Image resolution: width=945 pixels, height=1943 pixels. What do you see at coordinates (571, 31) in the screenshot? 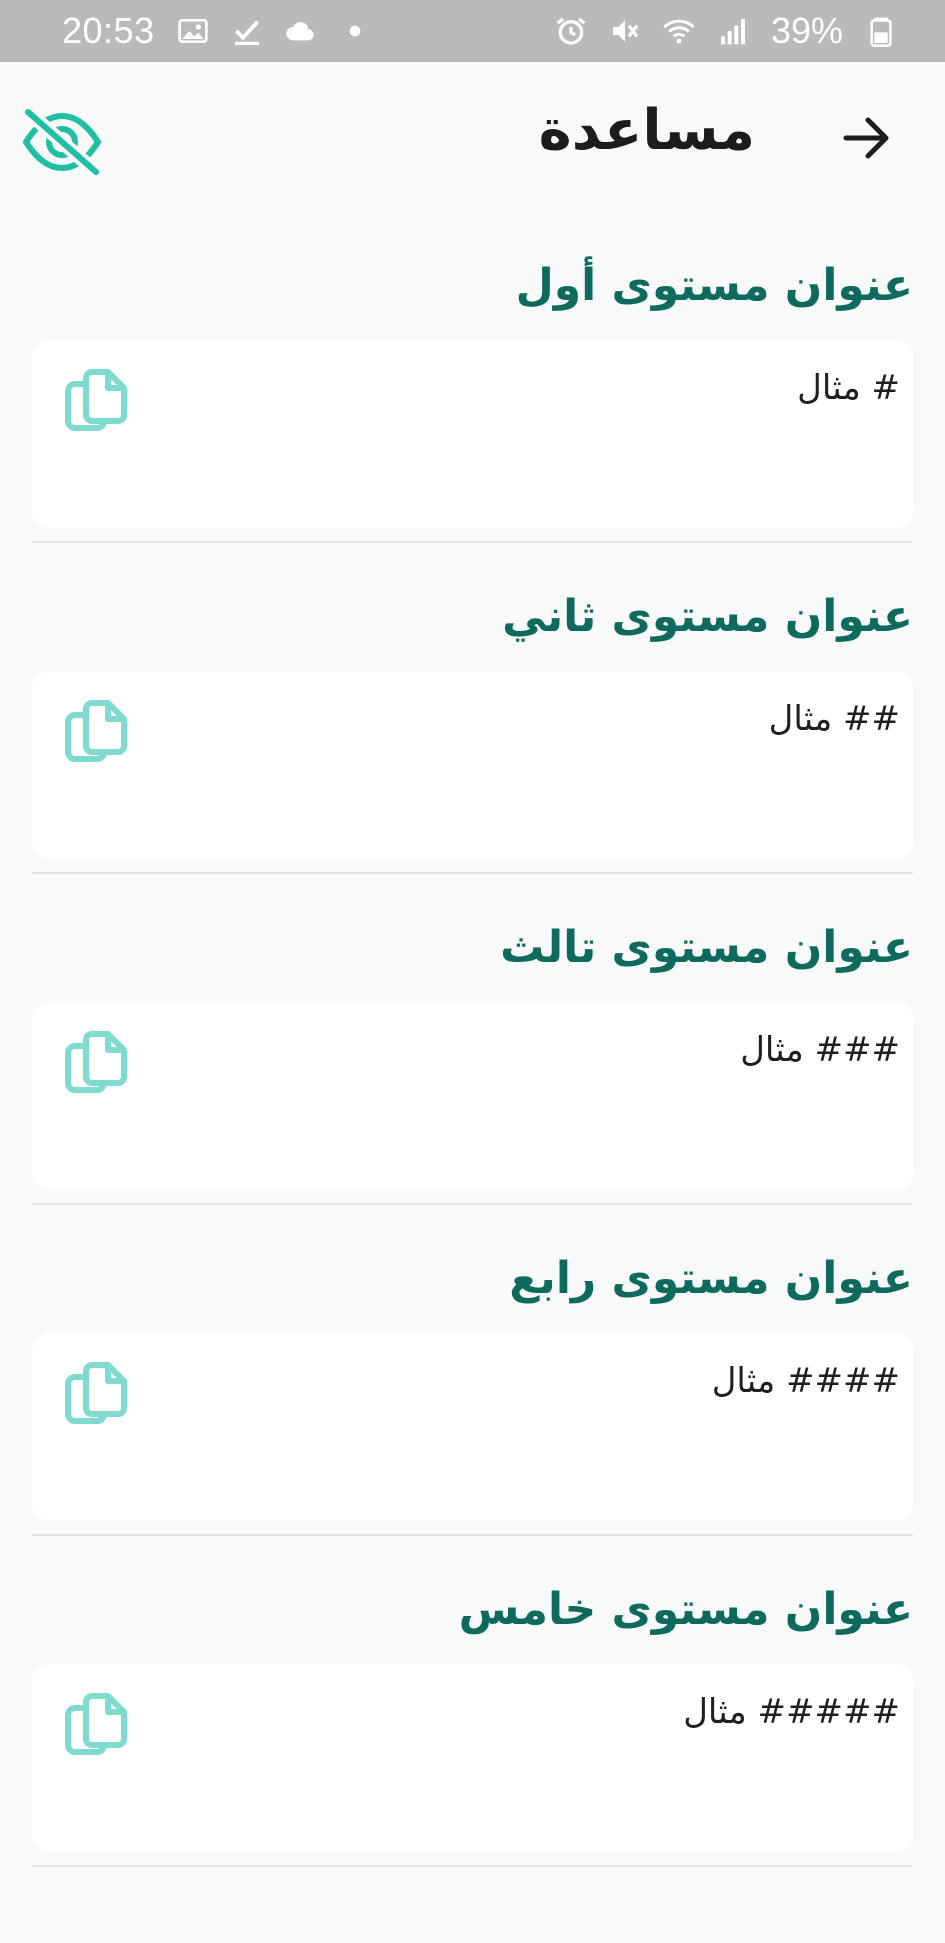
I see `alarm-icon` at bounding box center [571, 31].